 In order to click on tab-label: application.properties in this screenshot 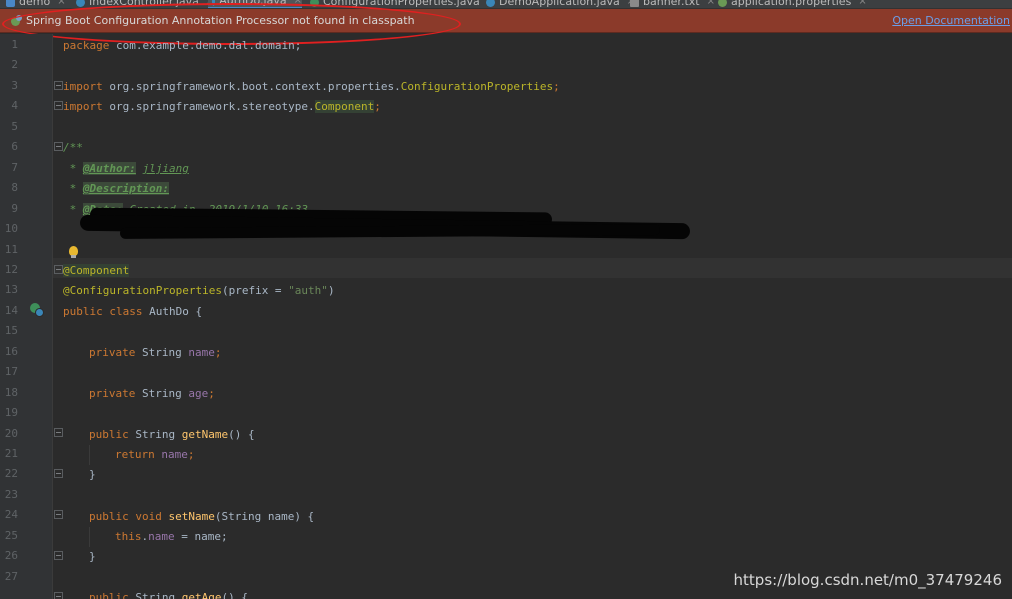, I will do `click(791, 4)`.